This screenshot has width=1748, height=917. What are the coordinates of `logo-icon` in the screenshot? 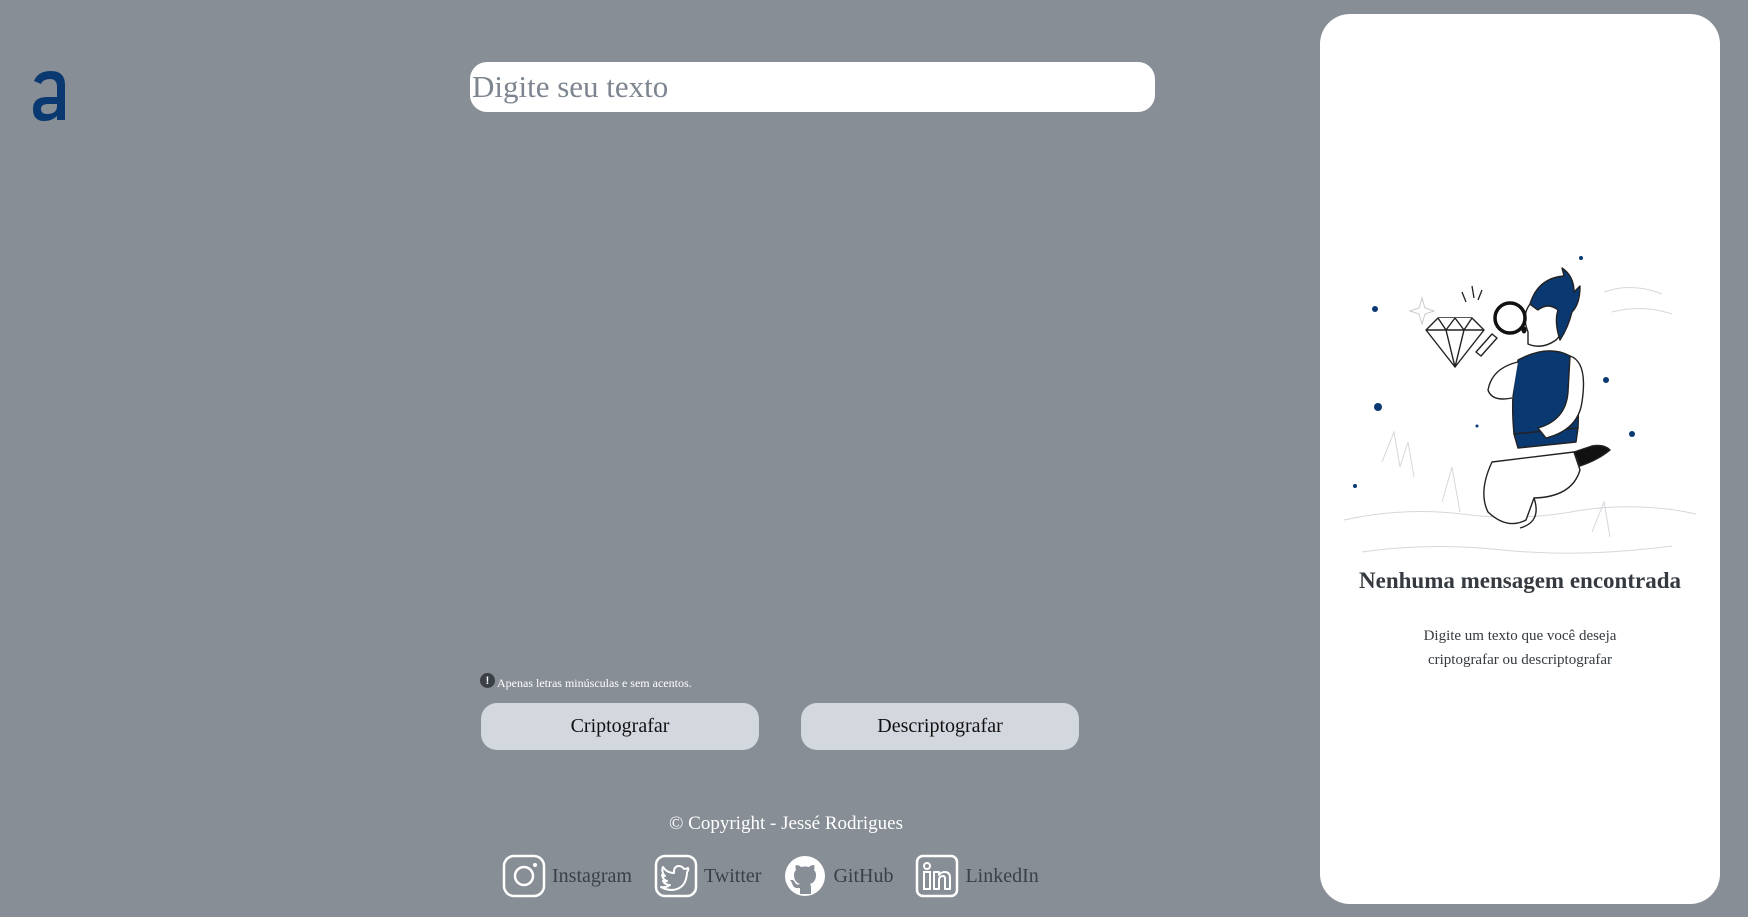 It's located at (49, 96).